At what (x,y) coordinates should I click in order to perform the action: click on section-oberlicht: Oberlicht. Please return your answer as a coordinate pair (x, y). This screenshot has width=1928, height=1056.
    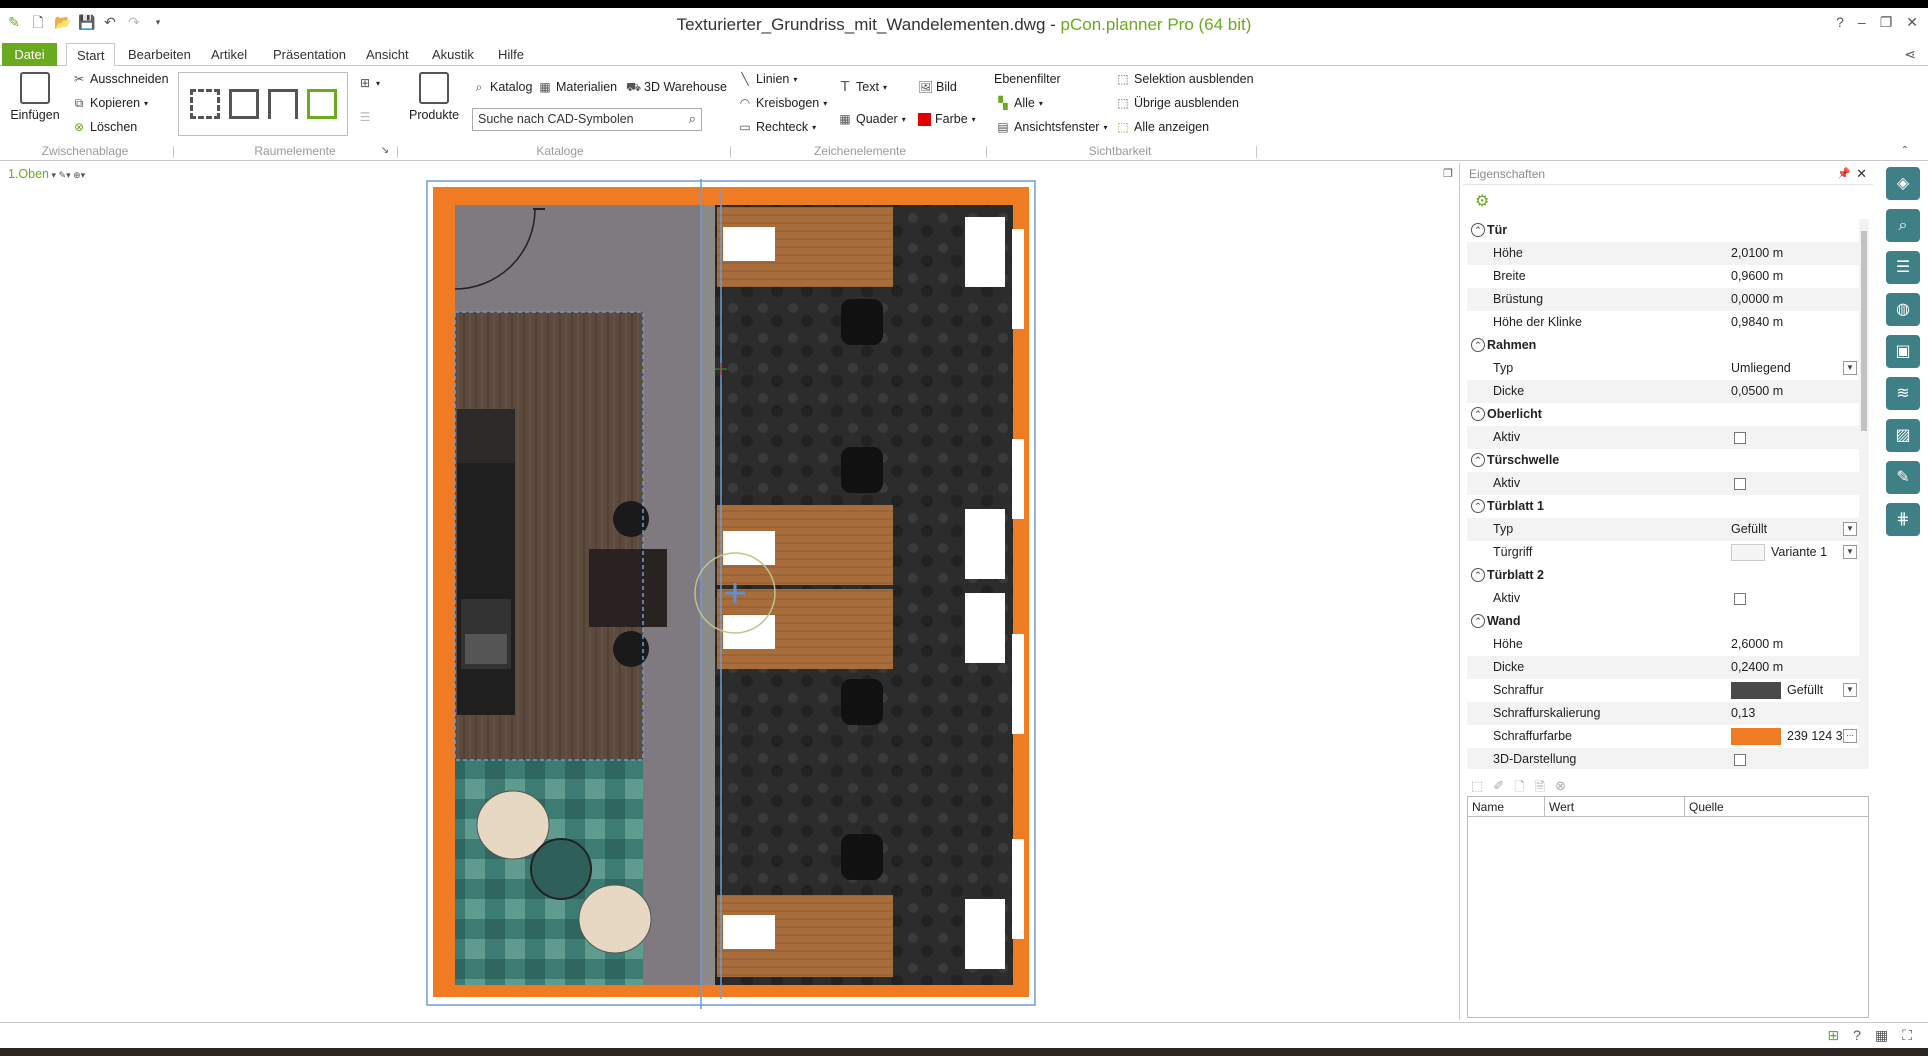
    Looking at the image, I should click on (1663, 414).